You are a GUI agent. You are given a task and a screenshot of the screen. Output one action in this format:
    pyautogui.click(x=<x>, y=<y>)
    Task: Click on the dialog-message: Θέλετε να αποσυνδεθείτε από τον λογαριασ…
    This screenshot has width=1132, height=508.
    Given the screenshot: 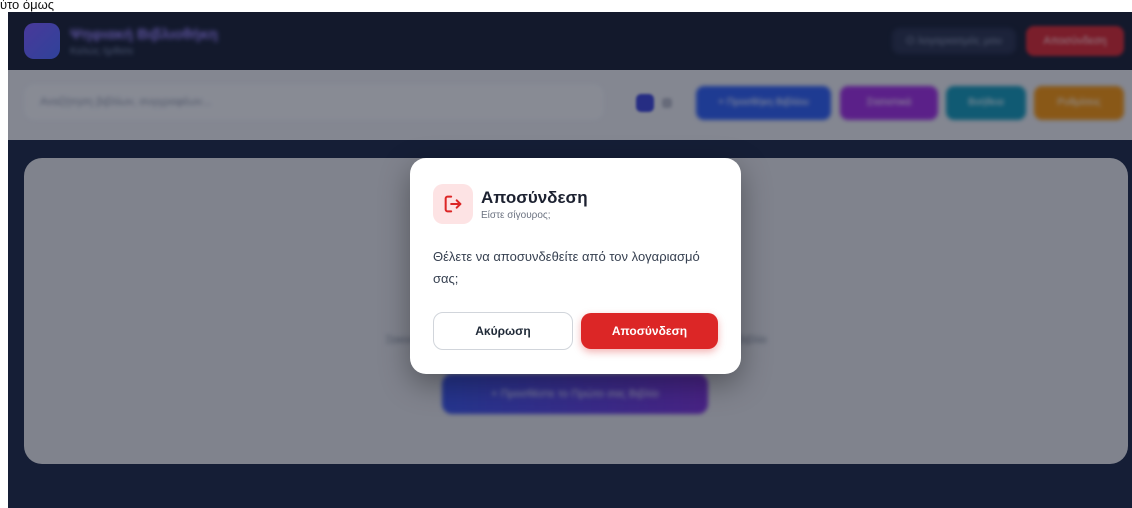 What is the action you would take?
    pyautogui.click(x=566, y=267)
    